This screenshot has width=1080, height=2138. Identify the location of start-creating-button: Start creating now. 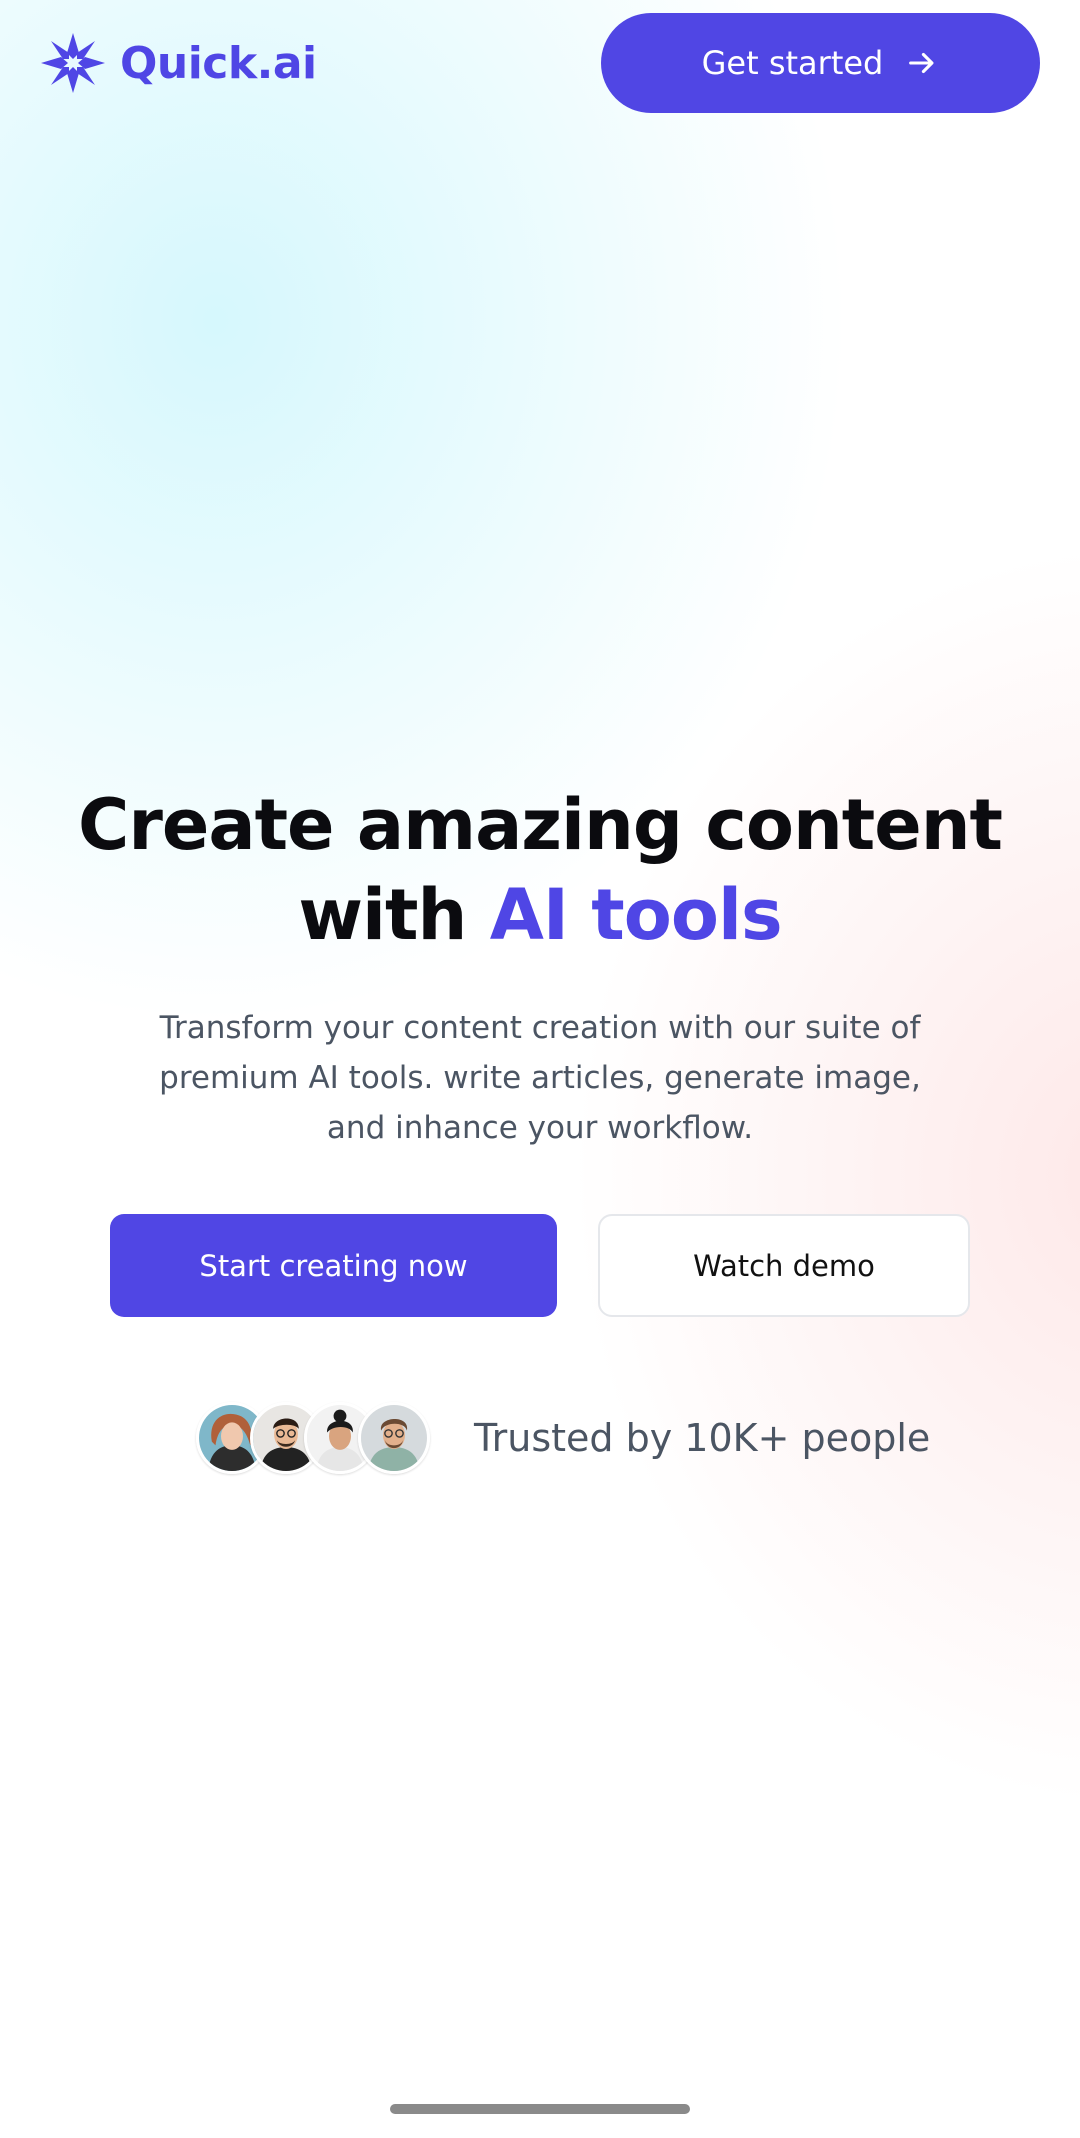
(333, 1265).